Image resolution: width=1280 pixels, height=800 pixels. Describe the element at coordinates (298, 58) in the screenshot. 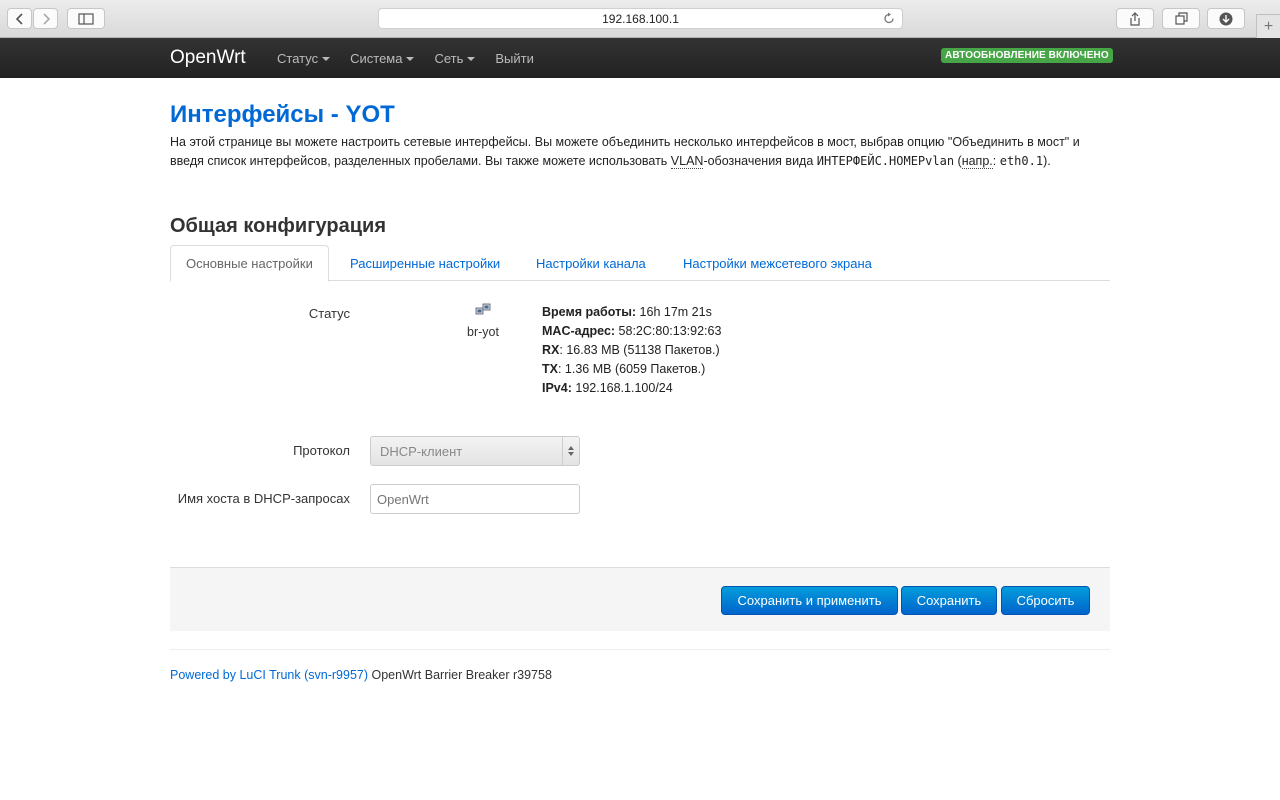

I see `menu-status-label: Статус` at that location.